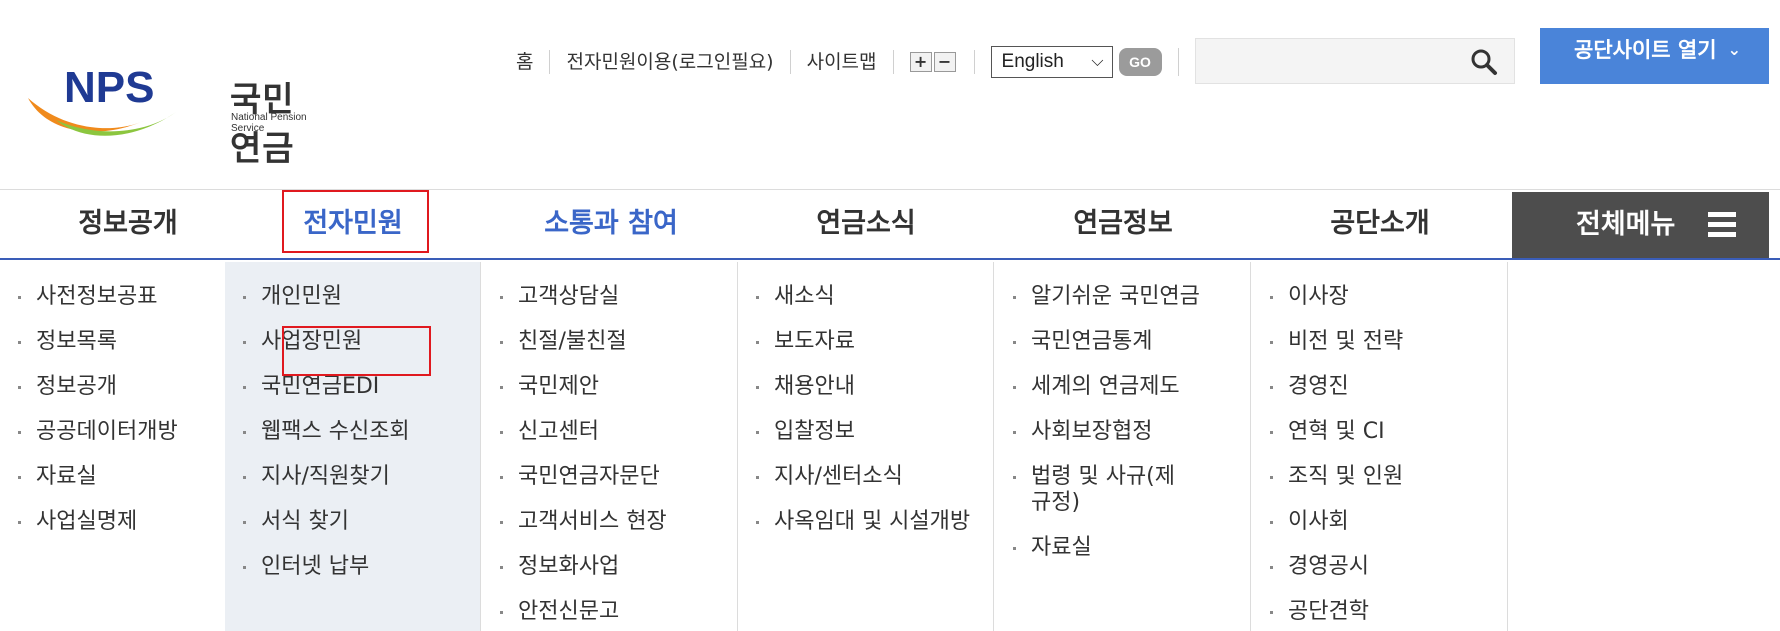  Describe the element at coordinates (1121, 432) in the screenshot. I see `submenu-item: 사회보장협정` at that location.